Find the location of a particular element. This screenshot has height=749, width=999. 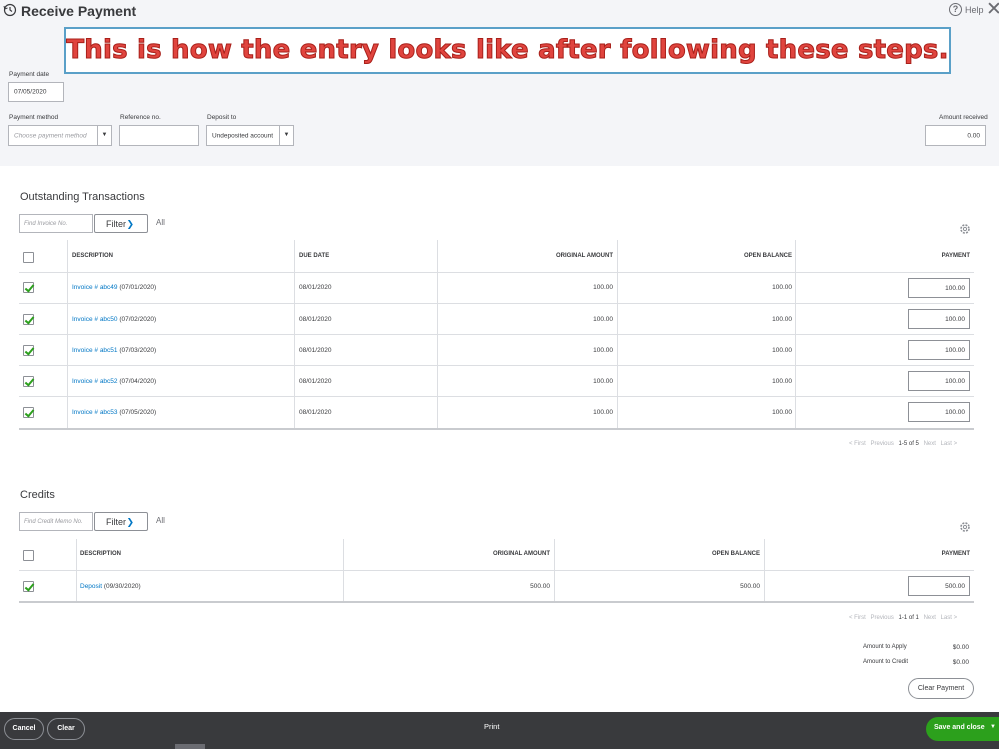

amount-to-apply-label: Amount to Apply is located at coordinates (885, 647).